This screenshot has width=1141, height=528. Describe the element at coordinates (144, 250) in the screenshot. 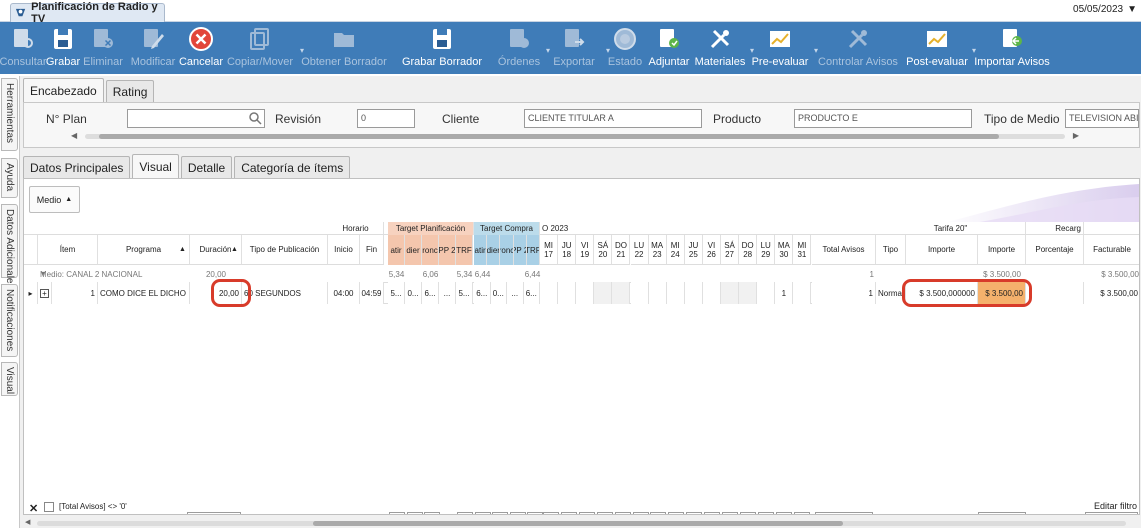

I see `col-programa: Programa` at that location.